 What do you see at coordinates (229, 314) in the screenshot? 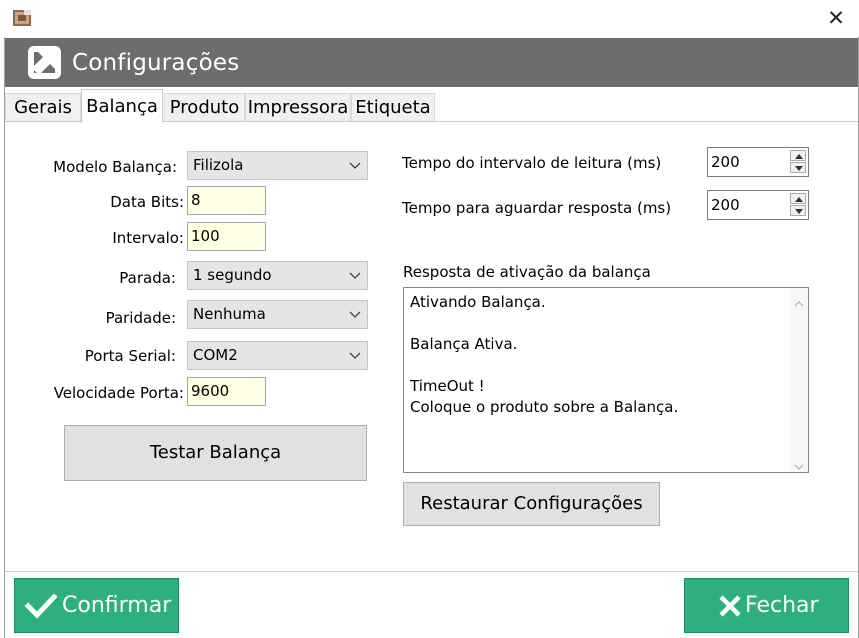
I see `paridade-value: Nenhuma` at bounding box center [229, 314].